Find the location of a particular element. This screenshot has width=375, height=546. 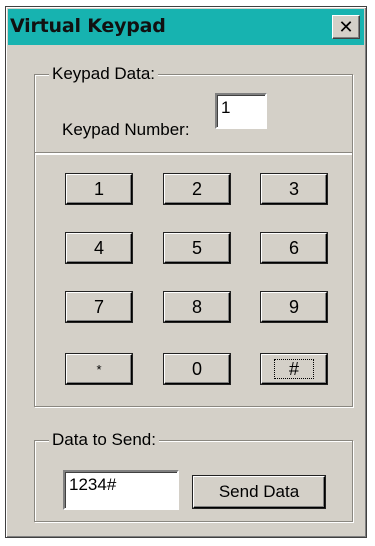

key-1-button: 1 is located at coordinates (99, 189).